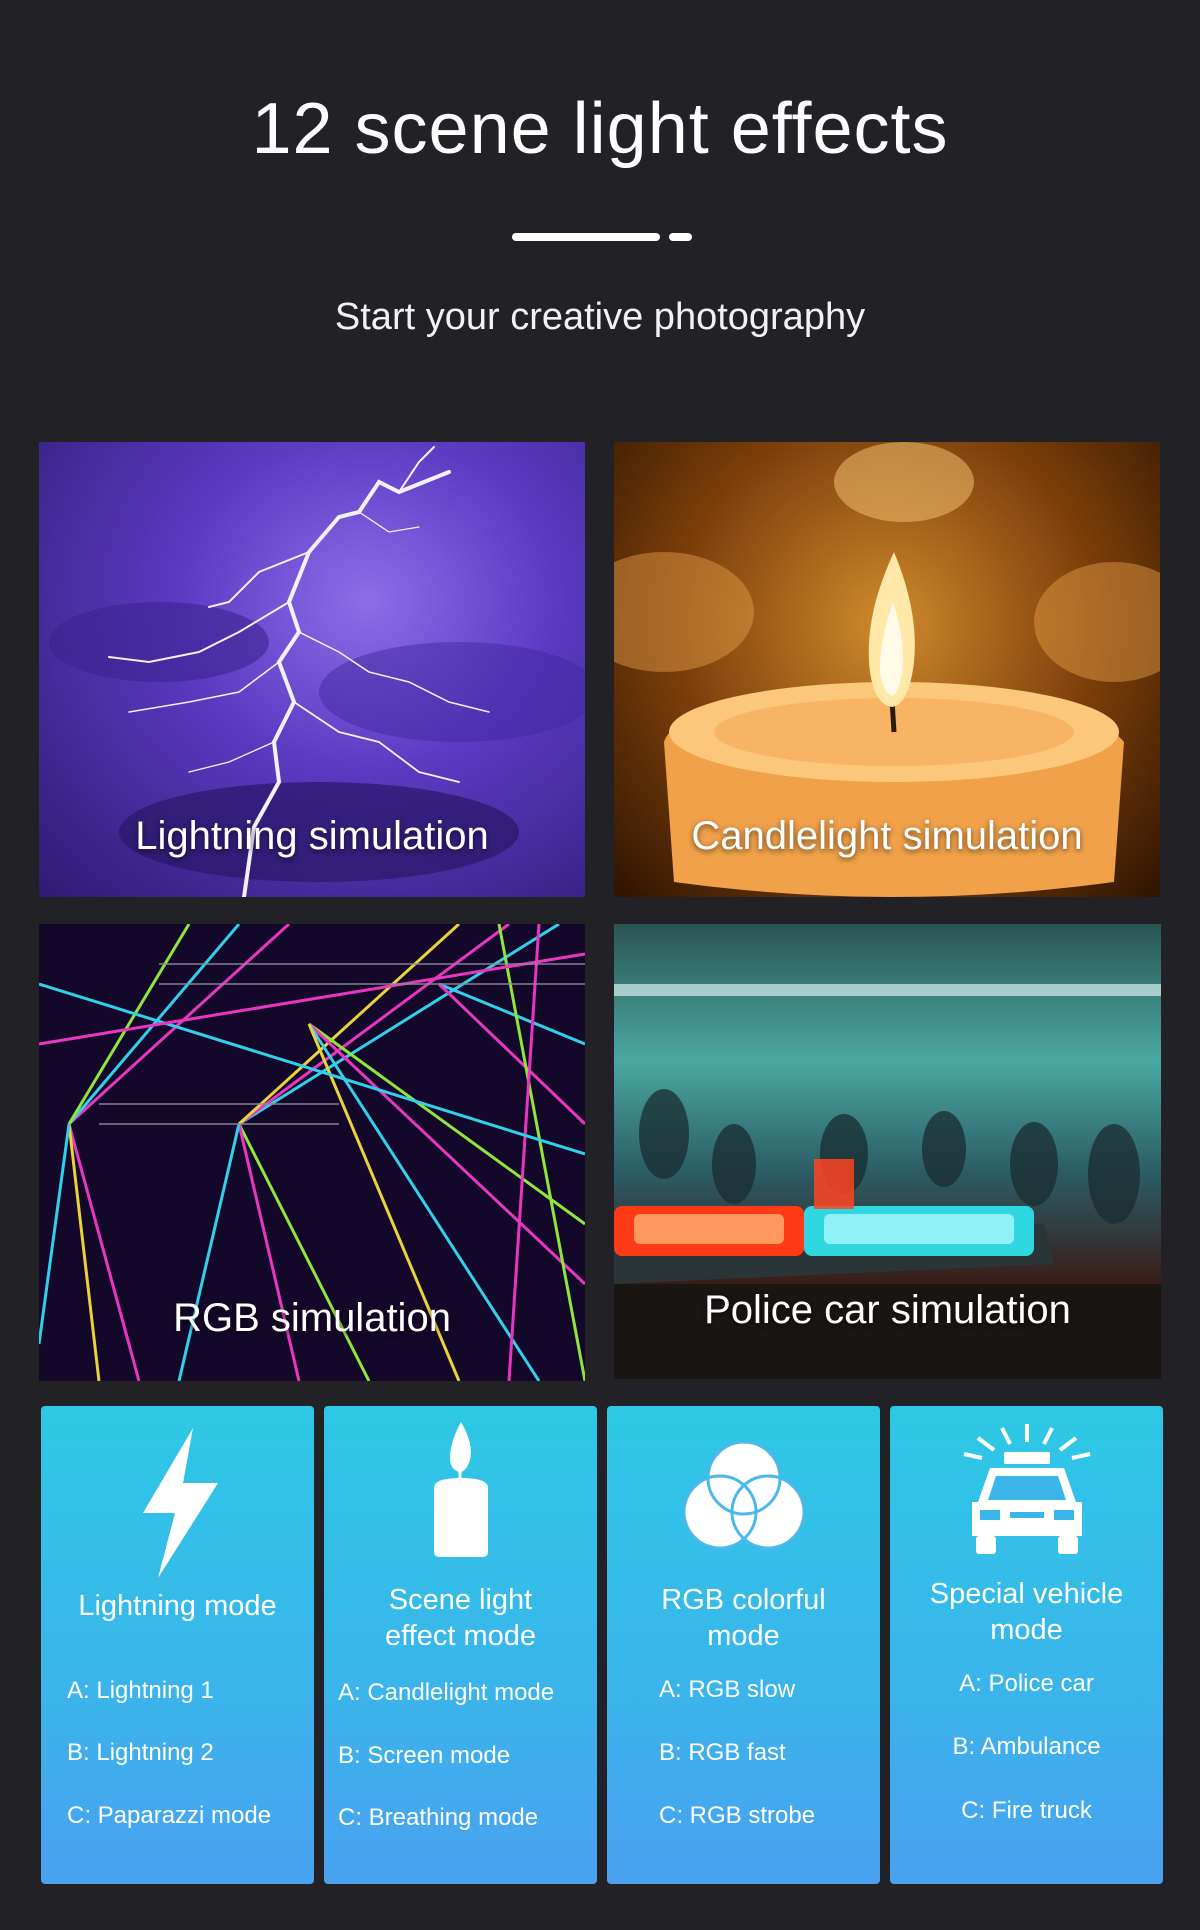 The image size is (1200, 1930). Describe the element at coordinates (169, 1815) in the screenshot. I see `mode-option: C: Paparazzi mode` at that location.